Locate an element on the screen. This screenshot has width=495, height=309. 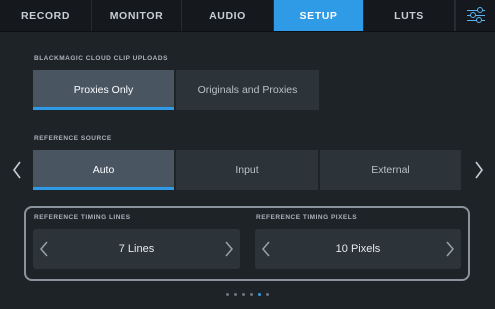
timing-lines-stepper: 7 Lines is located at coordinates (136, 249).